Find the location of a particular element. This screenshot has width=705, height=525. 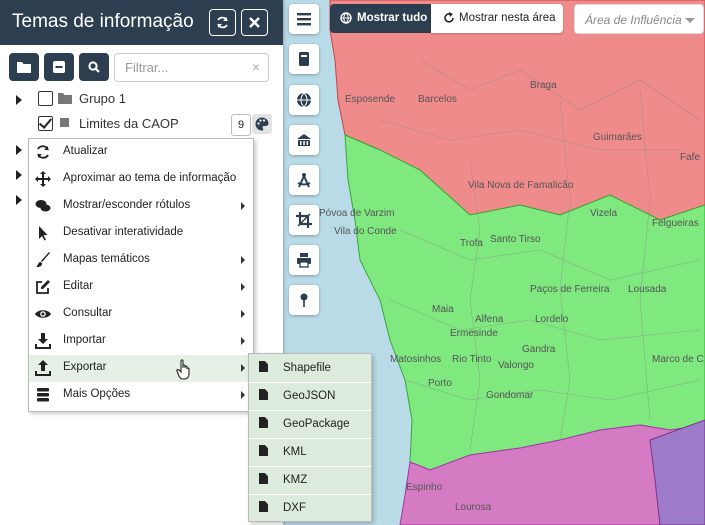

menu-label: Aproximar ao tema de informação is located at coordinates (150, 178).